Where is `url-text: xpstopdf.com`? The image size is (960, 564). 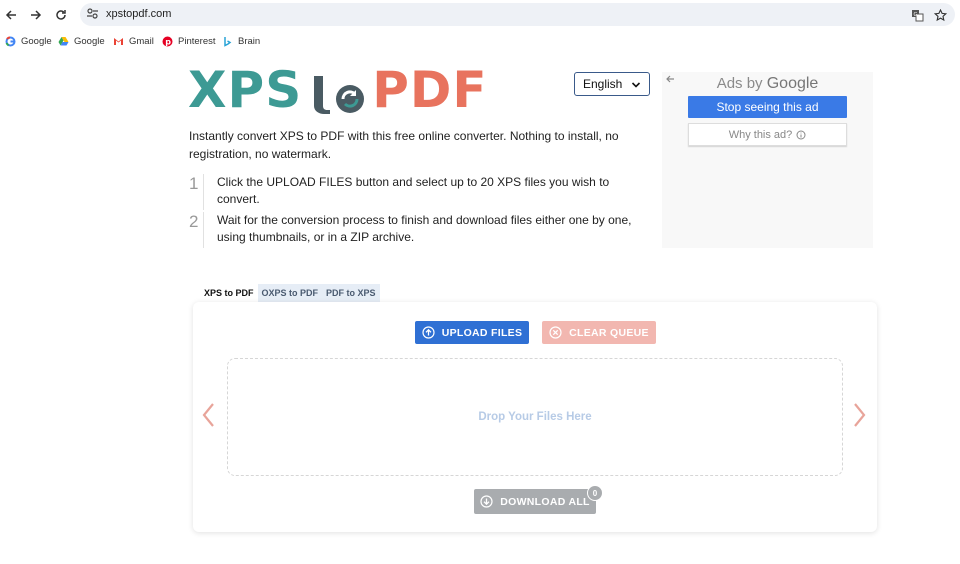 url-text: xpstopdf.com is located at coordinates (139, 14).